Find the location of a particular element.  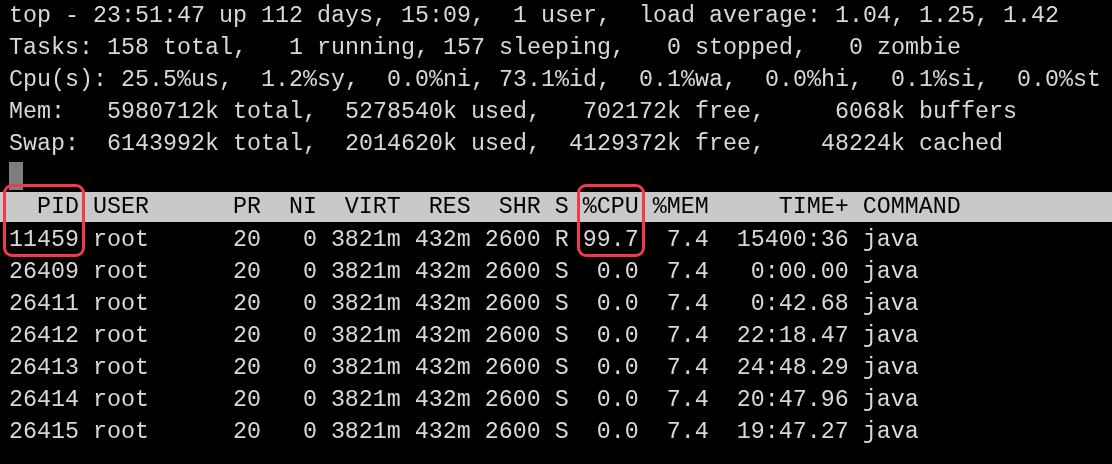

column-header: SHR is located at coordinates (519, 207).